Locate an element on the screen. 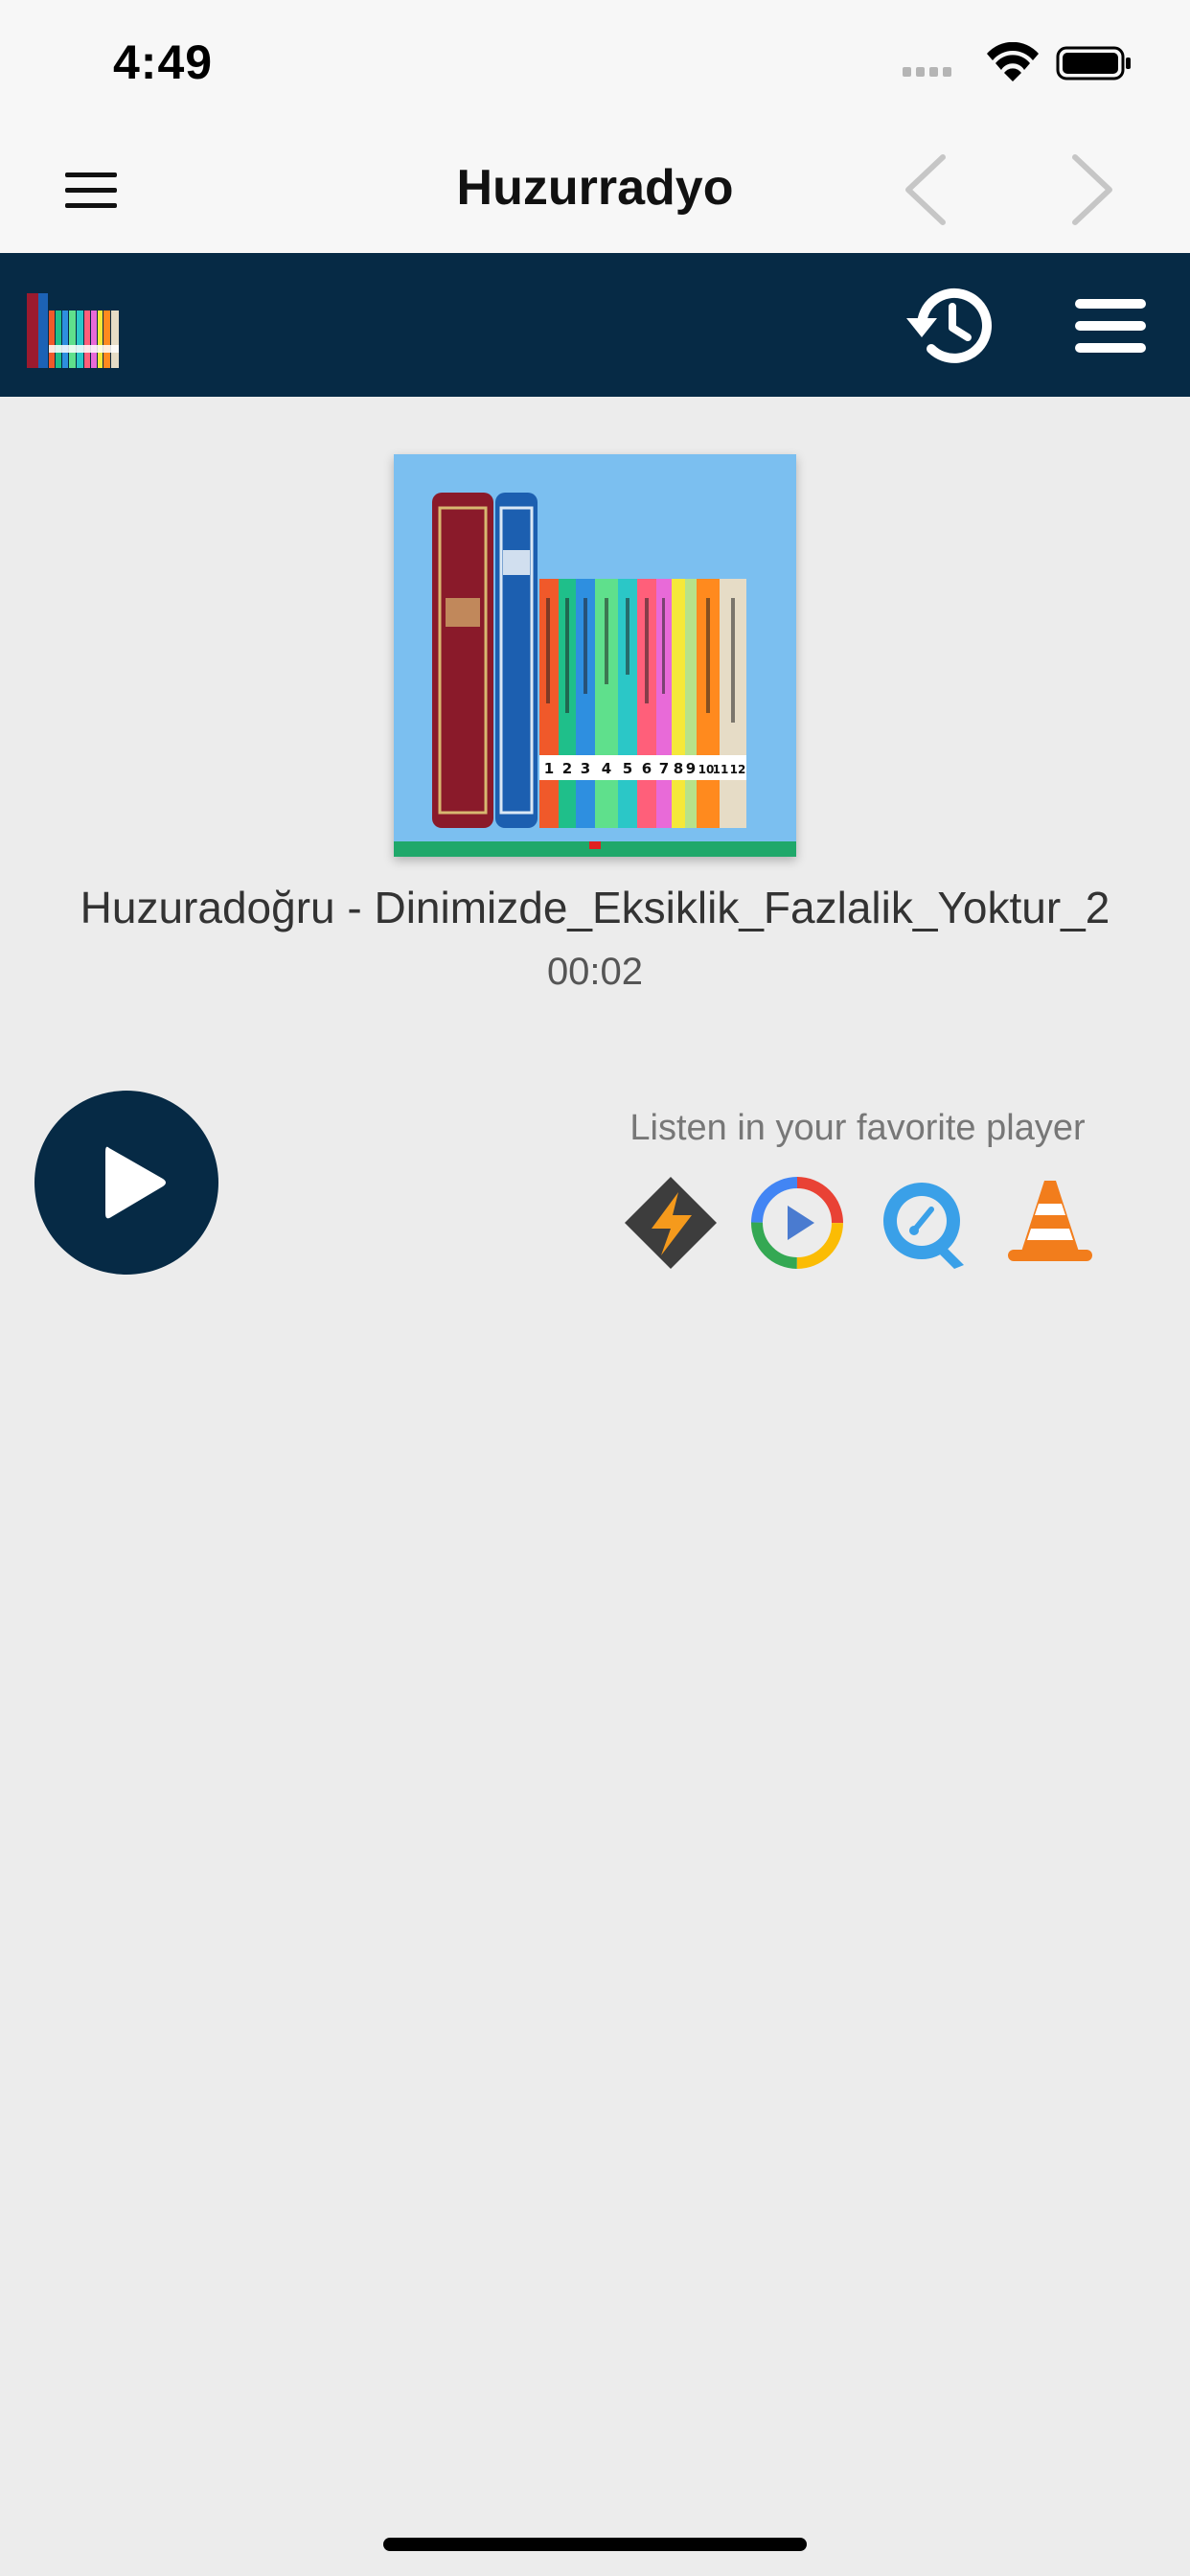 This screenshot has width=1190, height=2576. listen-label: Listen in your favorite player is located at coordinates (858, 1128).